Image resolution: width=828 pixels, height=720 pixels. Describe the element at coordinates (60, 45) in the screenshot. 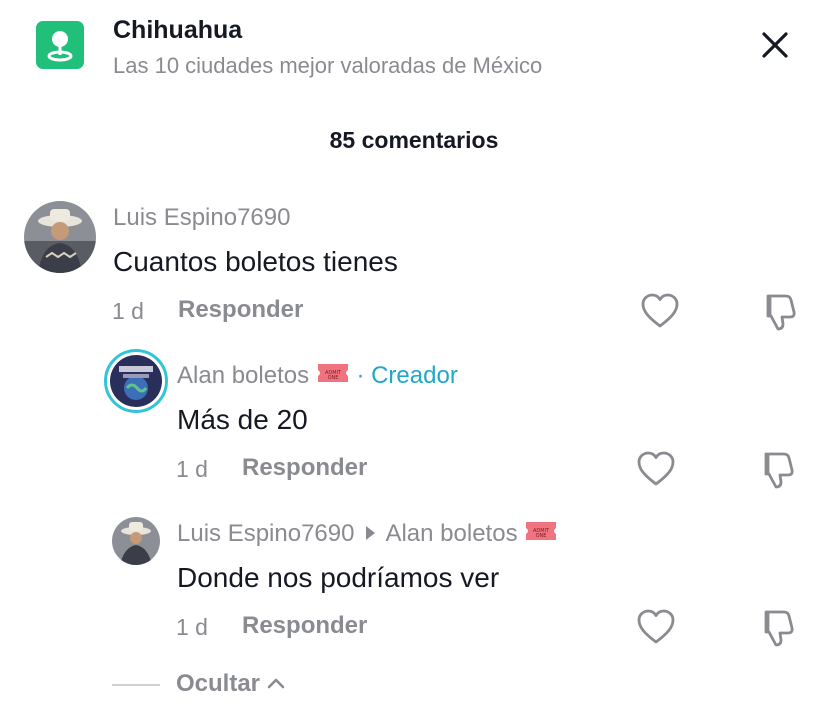

I see `location-pin-icon` at that location.